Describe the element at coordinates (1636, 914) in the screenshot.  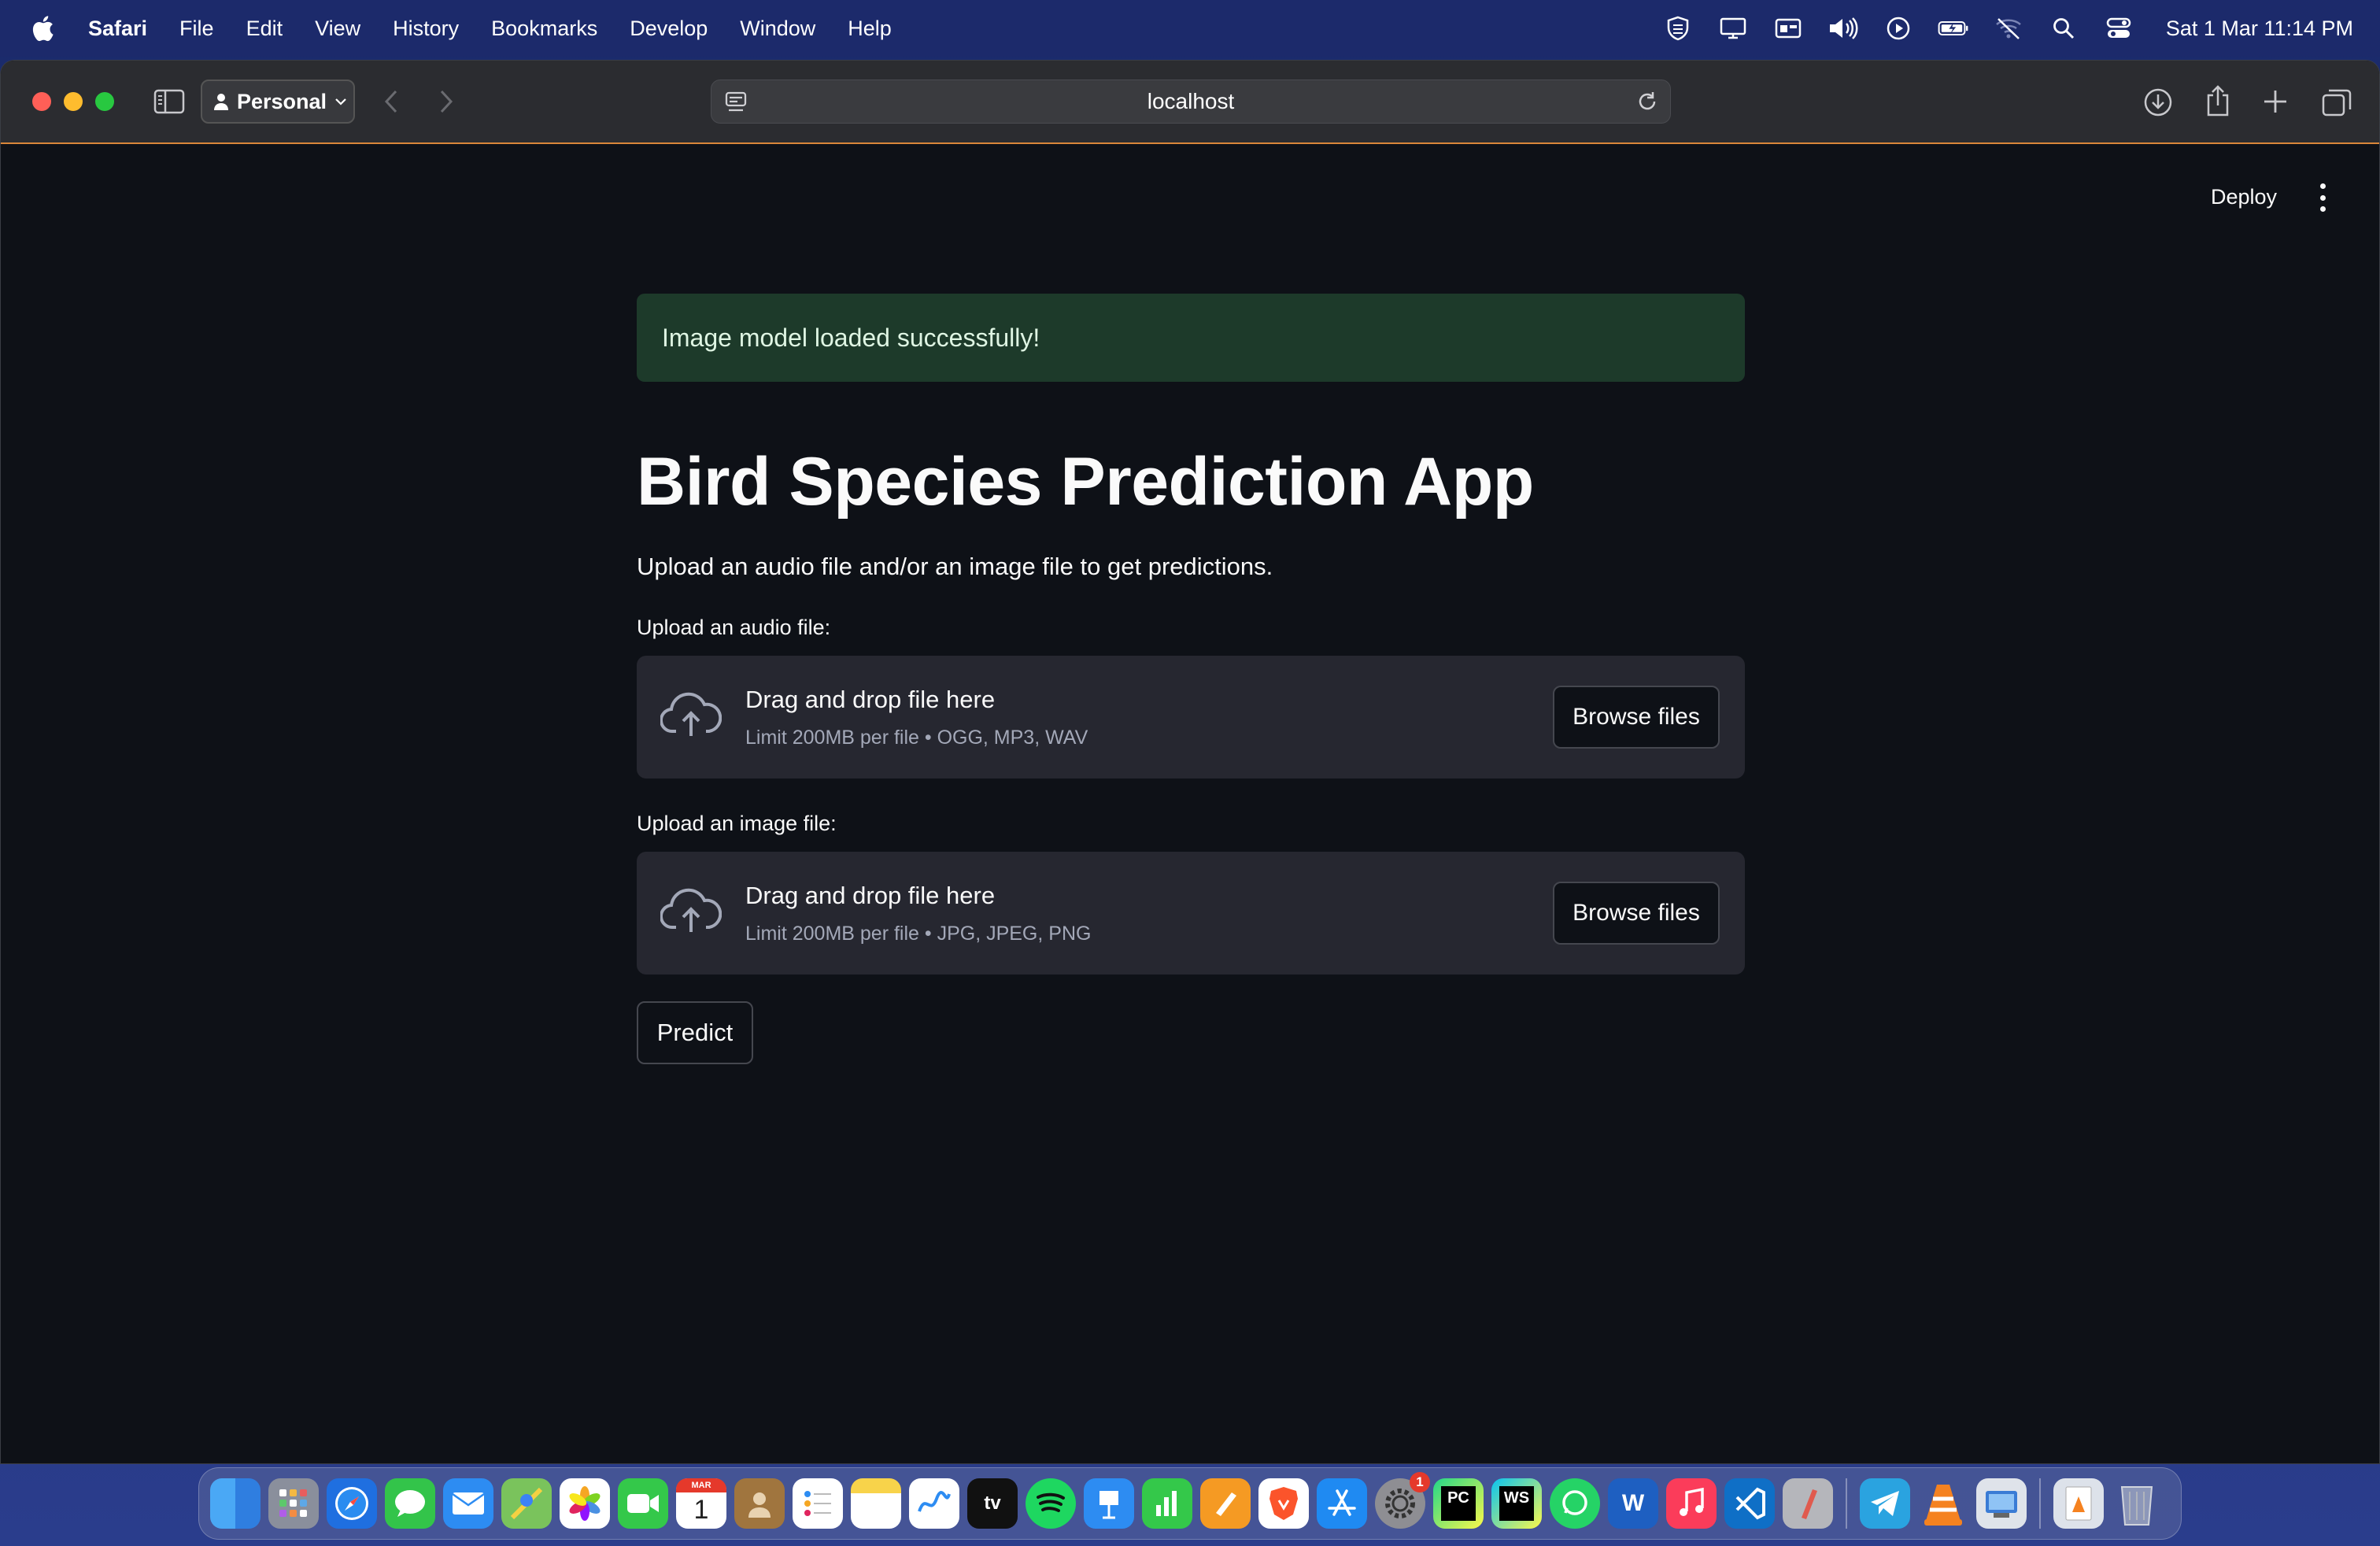
I see `image-browse-files-button: Browse files` at that location.